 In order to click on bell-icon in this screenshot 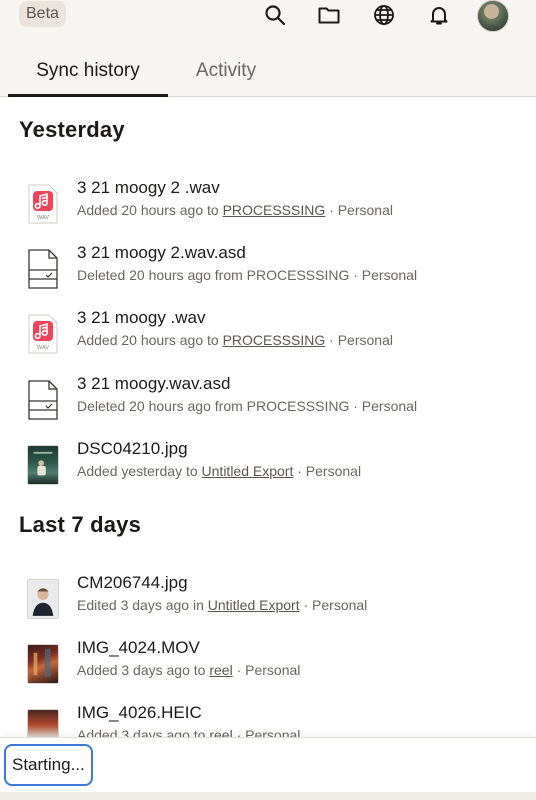, I will do `click(439, 15)`.